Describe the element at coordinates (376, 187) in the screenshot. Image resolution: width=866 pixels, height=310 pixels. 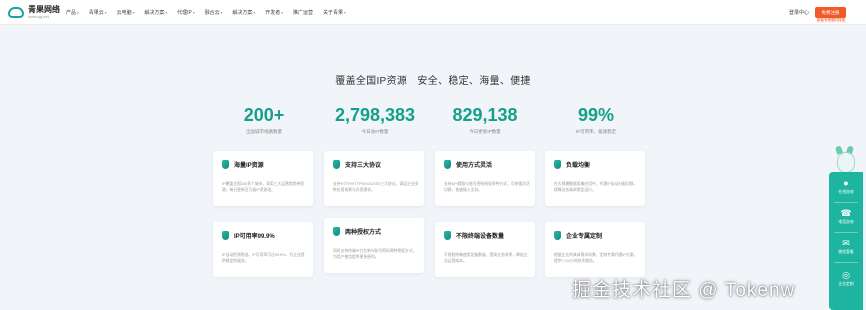
I see `feature-description: 支持HTTP/HTTPS/SOCKS5三大协议，满足企业多种应用场景与开发需求。` at that location.